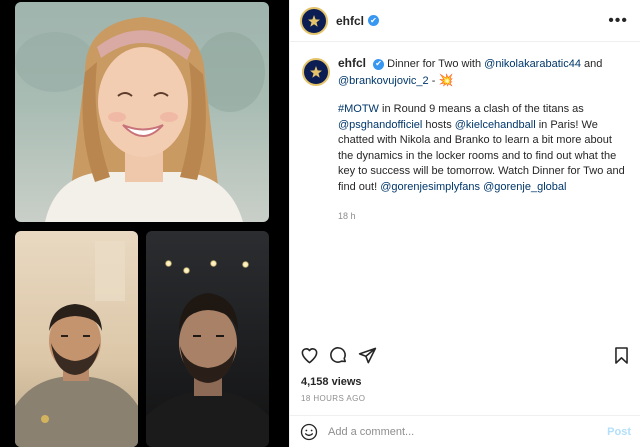 The height and width of the screenshot is (447, 640). Describe the element at coordinates (465, 21) in the screenshot. I see `post-header: ehfcl ✔ •••` at that location.